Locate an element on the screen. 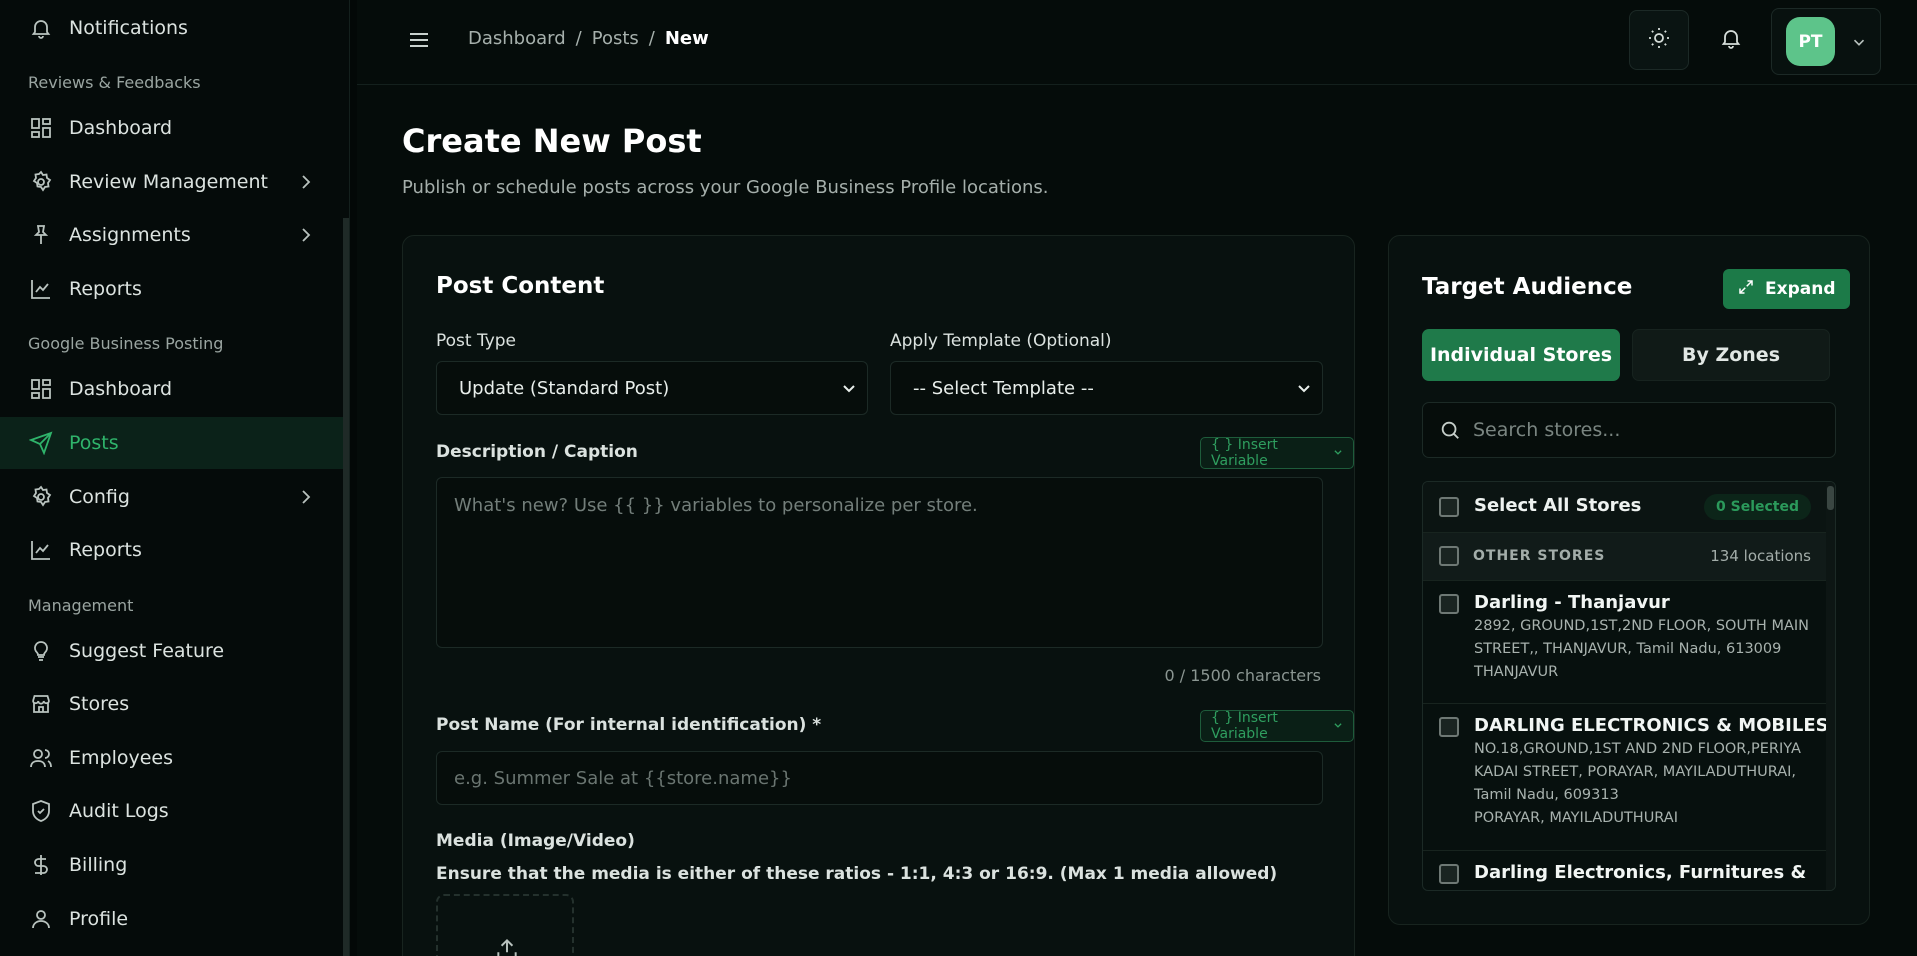  sidebar-item-stores: Stores is located at coordinates (174, 704).